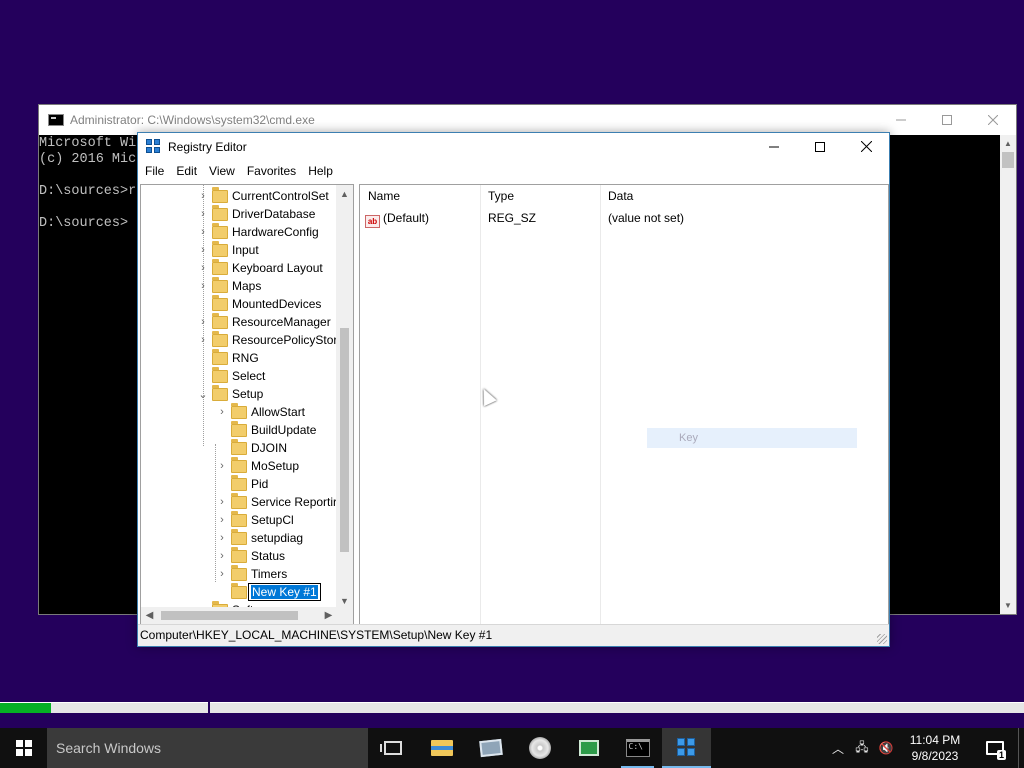  I want to click on value-data: (value not set), so click(646, 218).